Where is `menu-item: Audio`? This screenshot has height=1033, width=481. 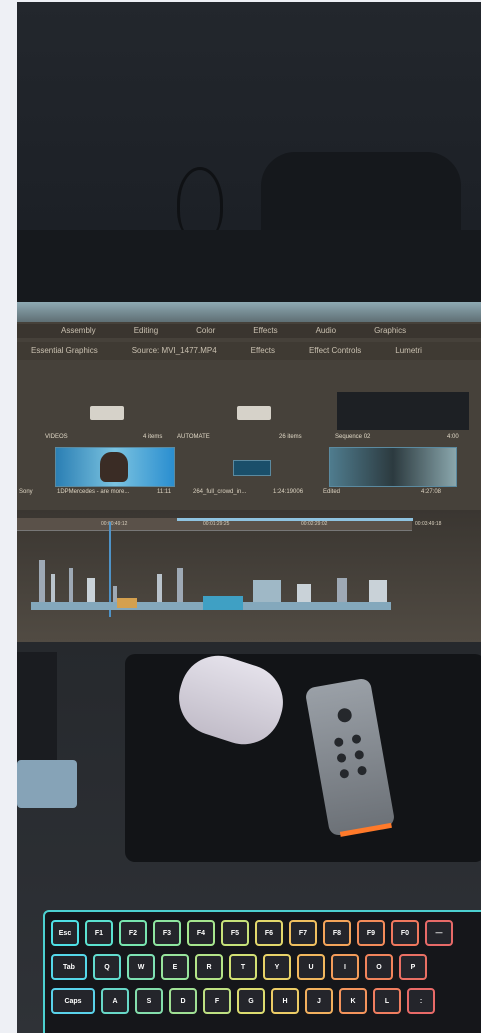 menu-item: Audio is located at coordinates (326, 330).